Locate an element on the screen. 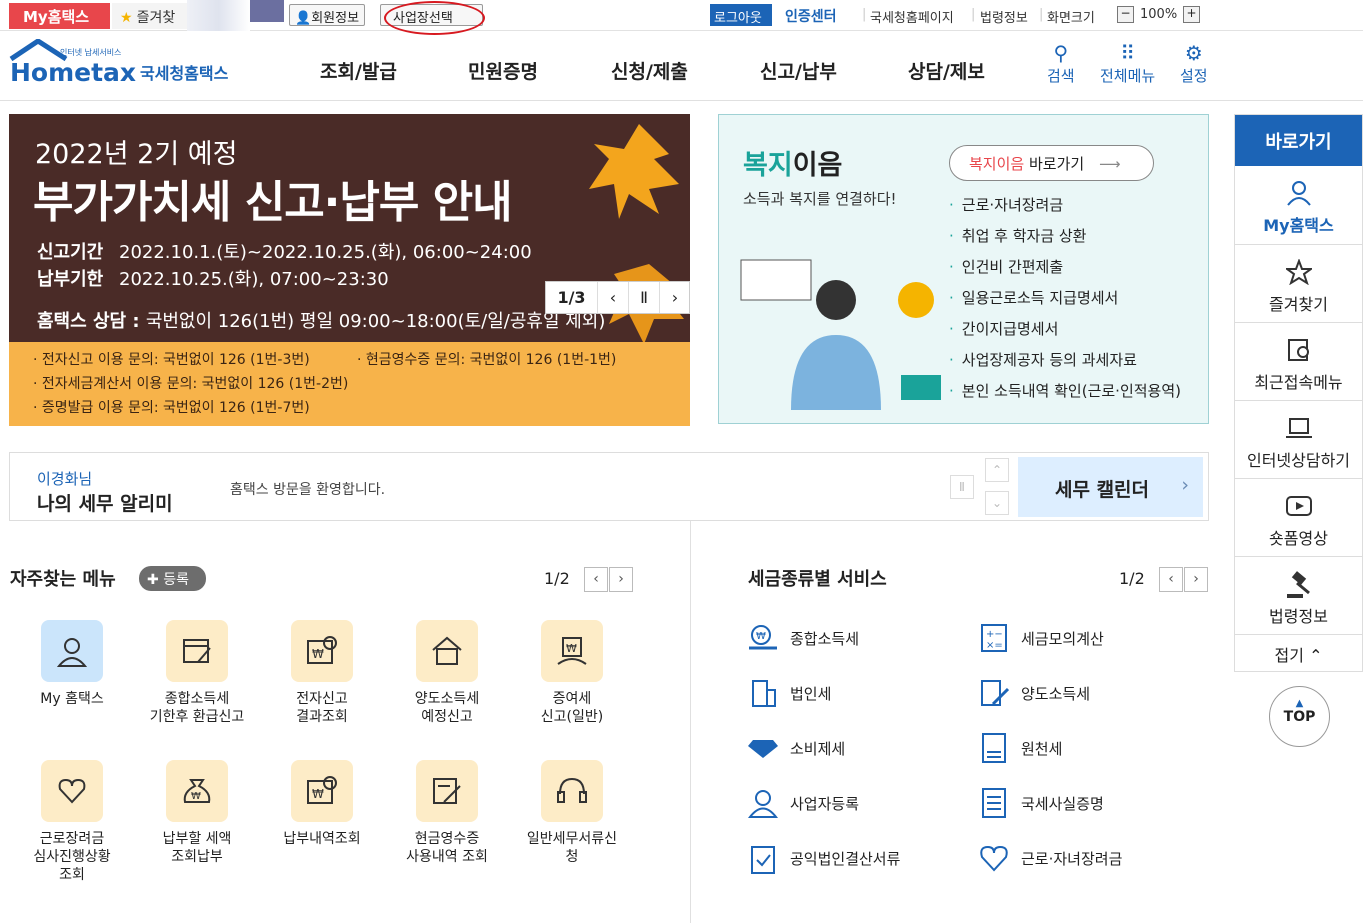 The width and height of the screenshot is (1363, 923). welfare-link-button: 복지이음 바로가기 ⟶ is located at coordinates (1051, 163).